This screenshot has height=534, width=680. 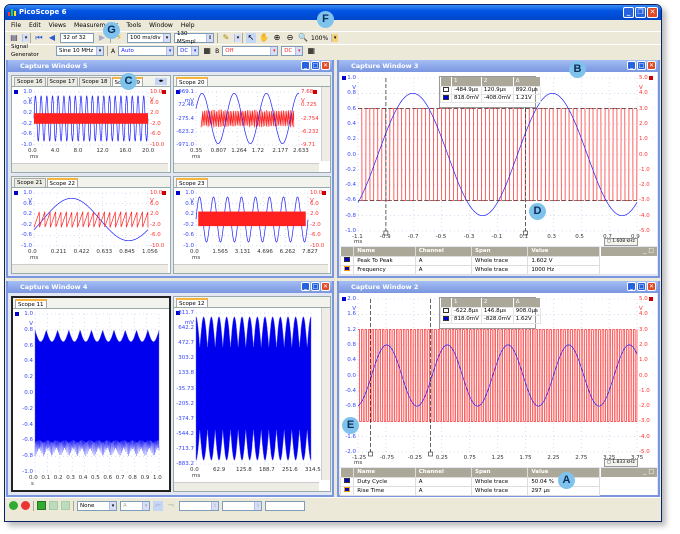 What do you see at coordinates (311, 51) in the screenshot?
I see `channel-b-options-icon: ▦` at bounding box center [311, 51].